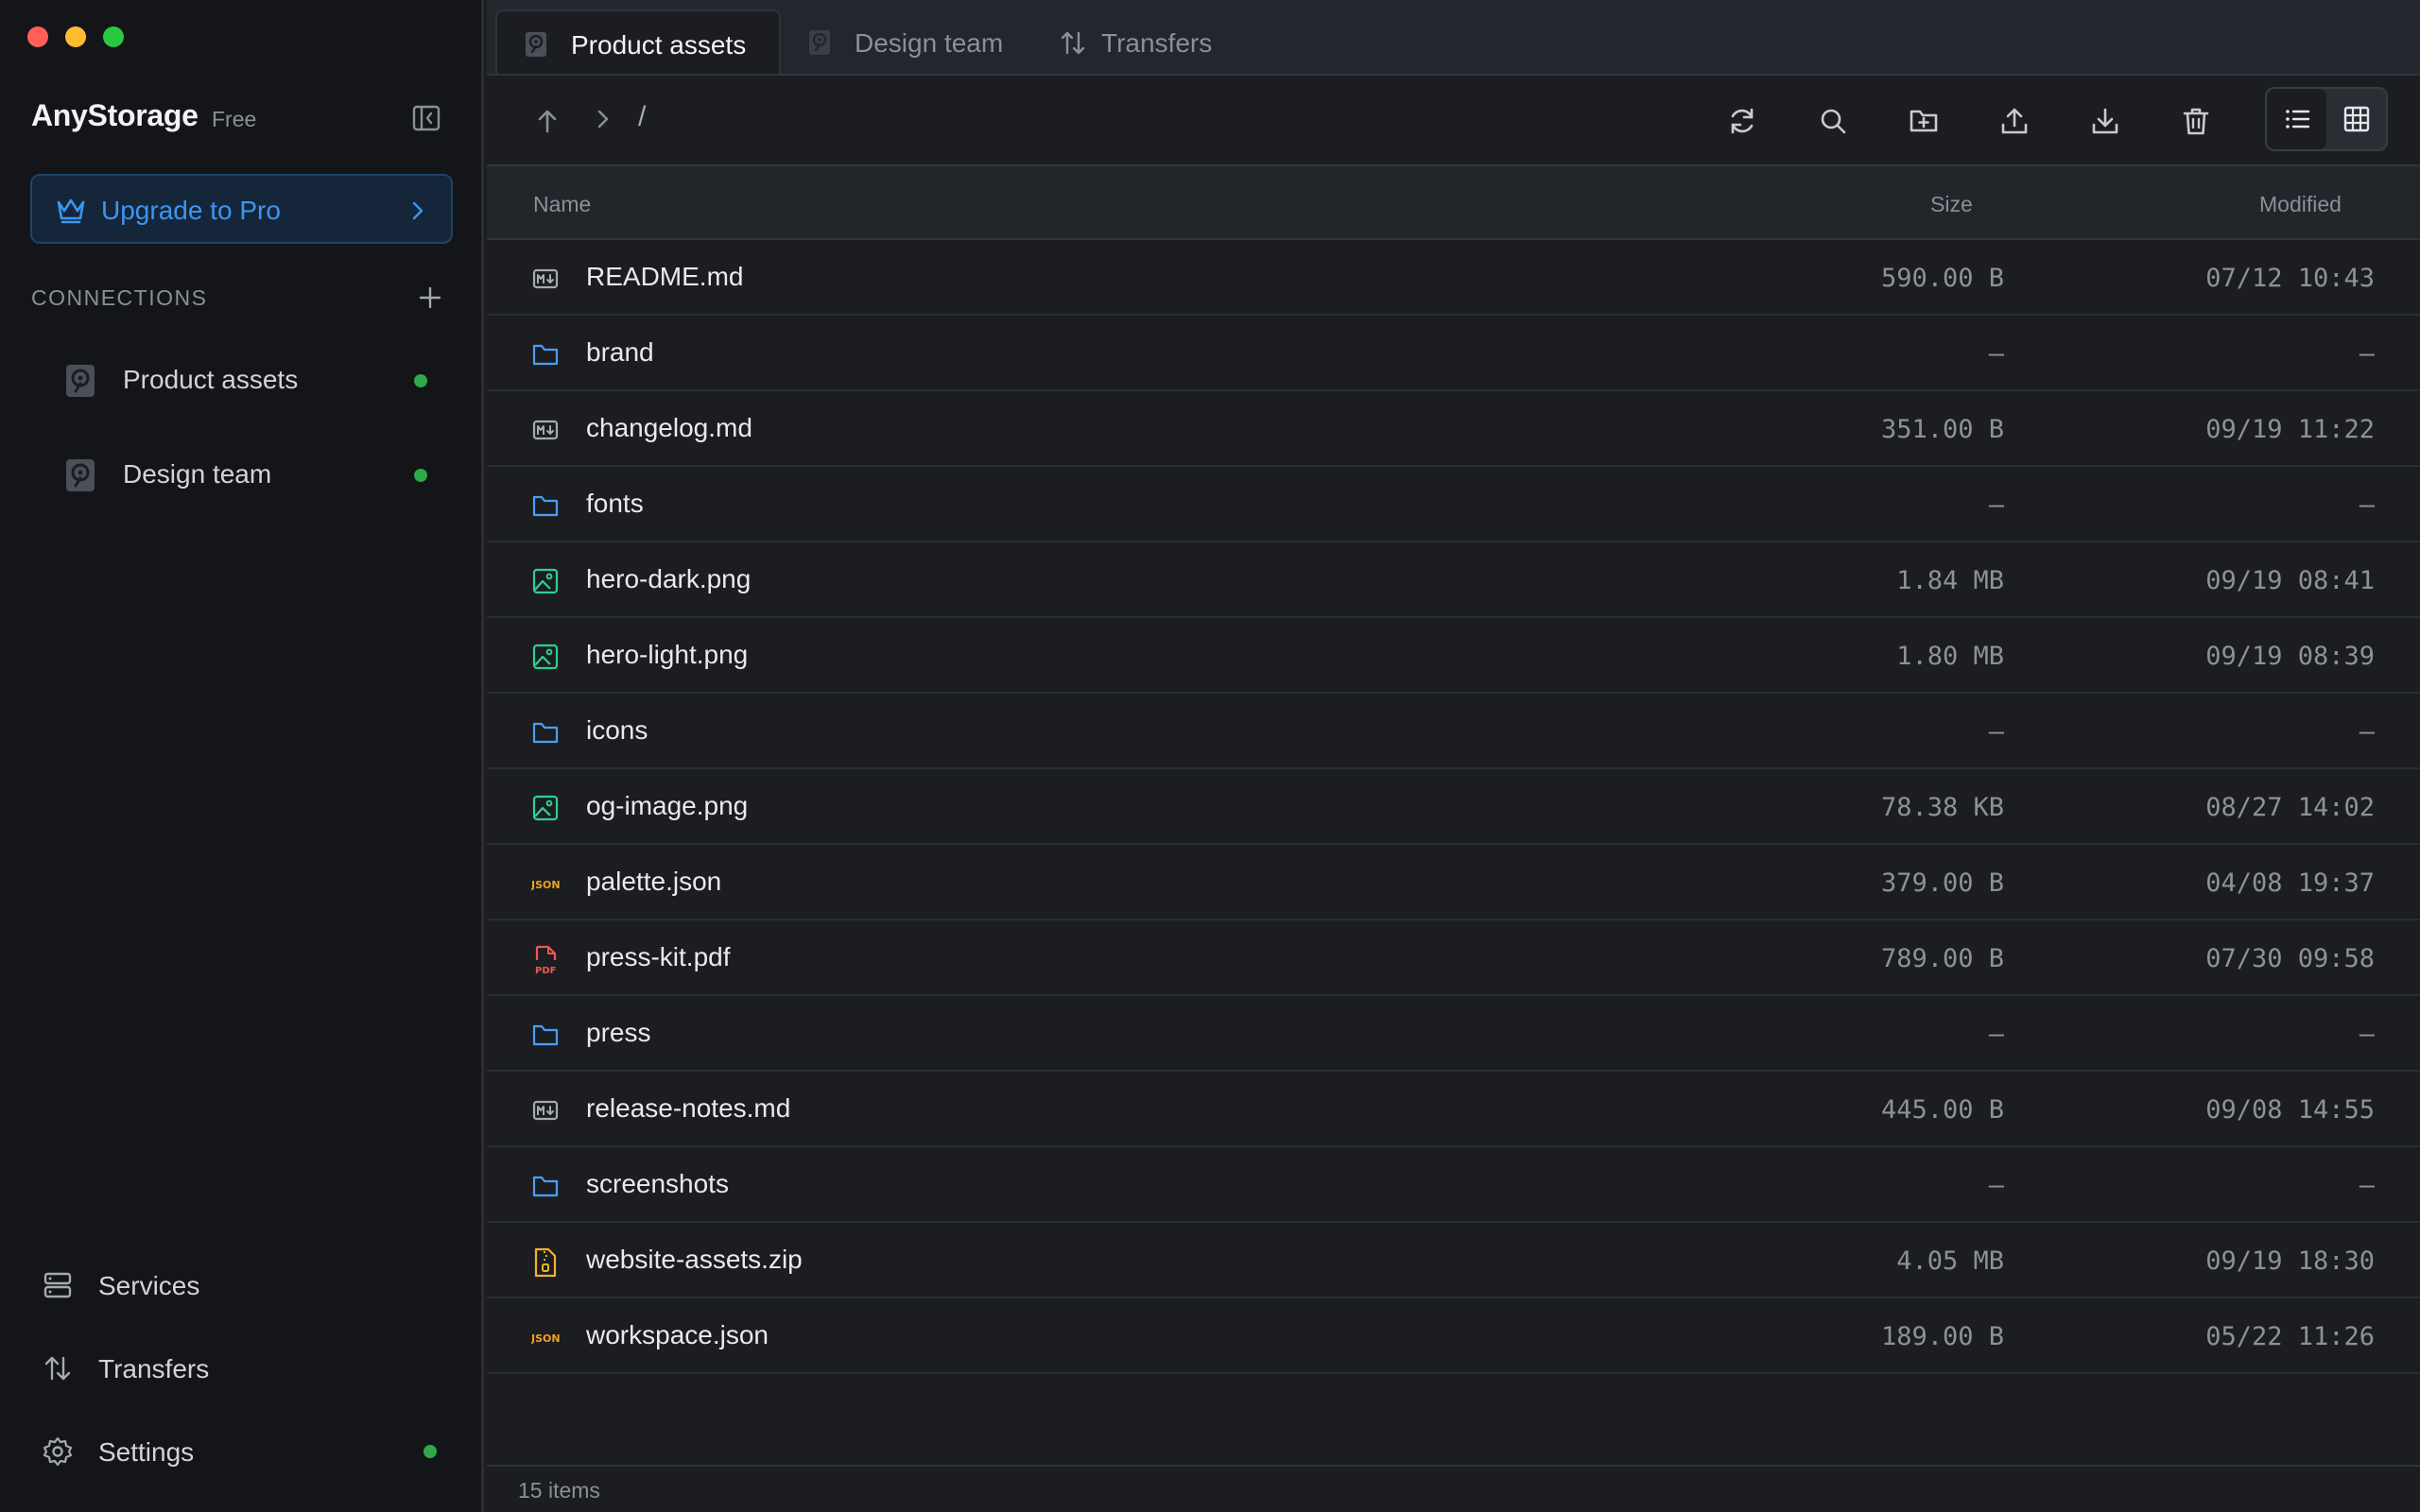 This screenshot has height=1512, width=2420. What do you see at coordinates (154, 1368) in the screenshot?
I see `sidebar-item-label: Transfers` at bounding box center [154, 1368].